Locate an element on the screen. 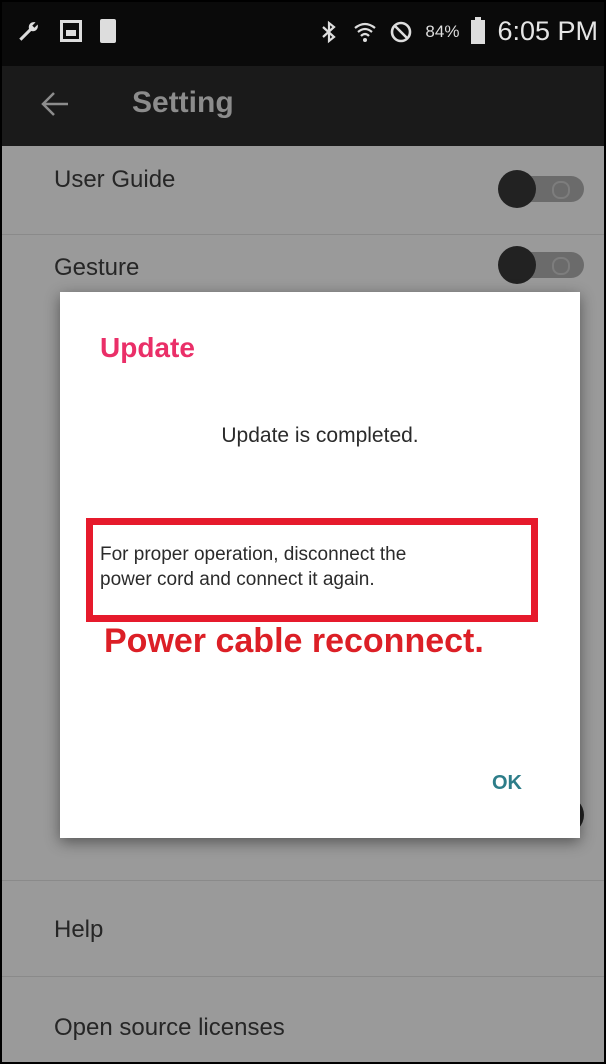  setting-row-help: Help is located at coordinates (303, 928).